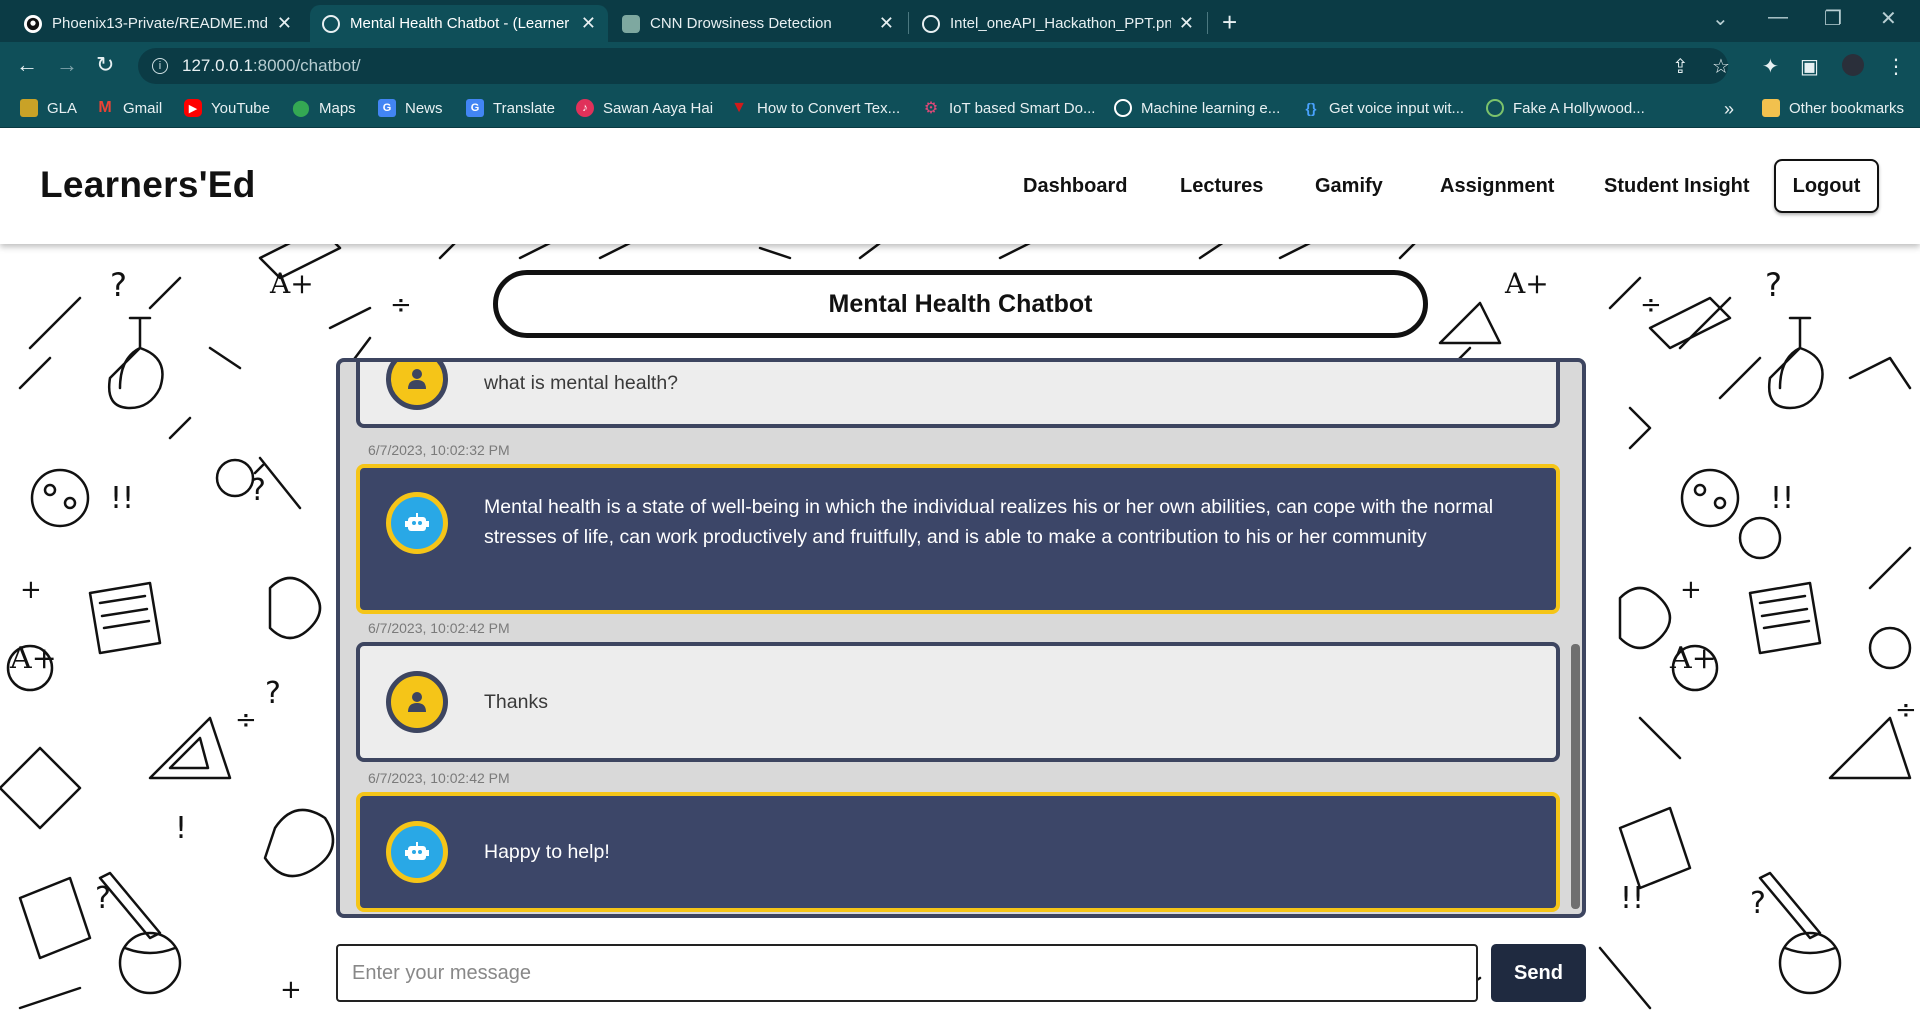 The width and height of the screenshot is (1920, 1020). Describe the element at coordinates (1575, 776) in the screenshot. I see `chat-scrollbar` at that location.